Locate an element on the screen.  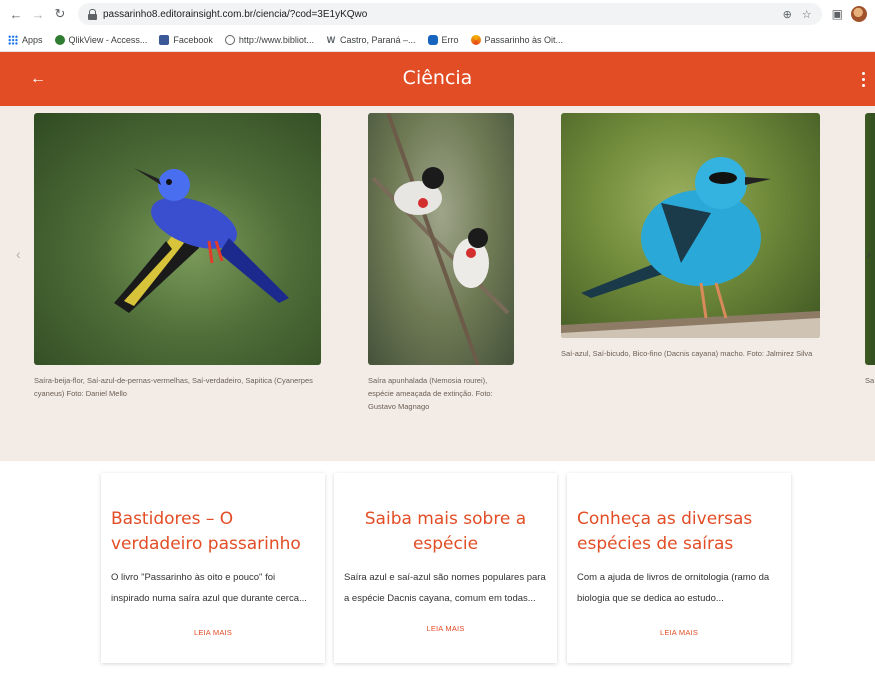
app-header: ← Ciência is located at coordinates (437, 79).